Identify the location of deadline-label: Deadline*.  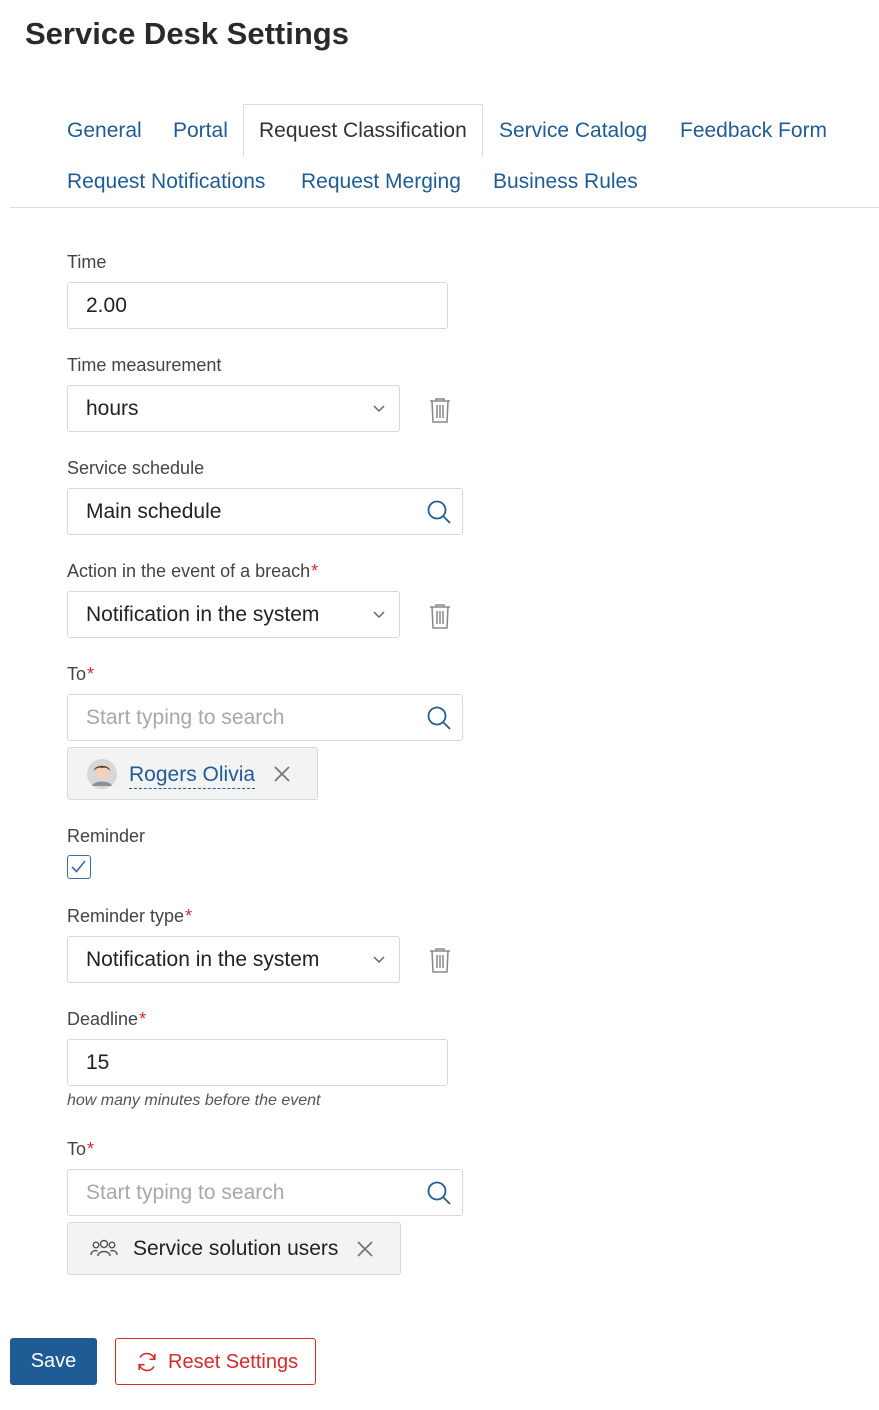
(107, 1019).